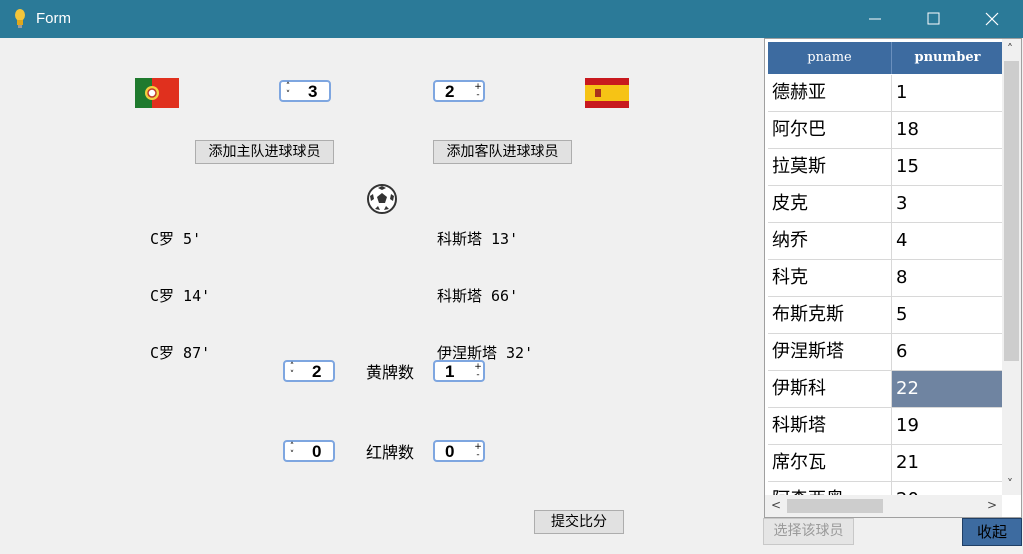 The height and width of the screenshot is (554, 1023). Describe the element at coordinates (992, 532) in the screenshot. I see `collapse-button: 收起` at that location.